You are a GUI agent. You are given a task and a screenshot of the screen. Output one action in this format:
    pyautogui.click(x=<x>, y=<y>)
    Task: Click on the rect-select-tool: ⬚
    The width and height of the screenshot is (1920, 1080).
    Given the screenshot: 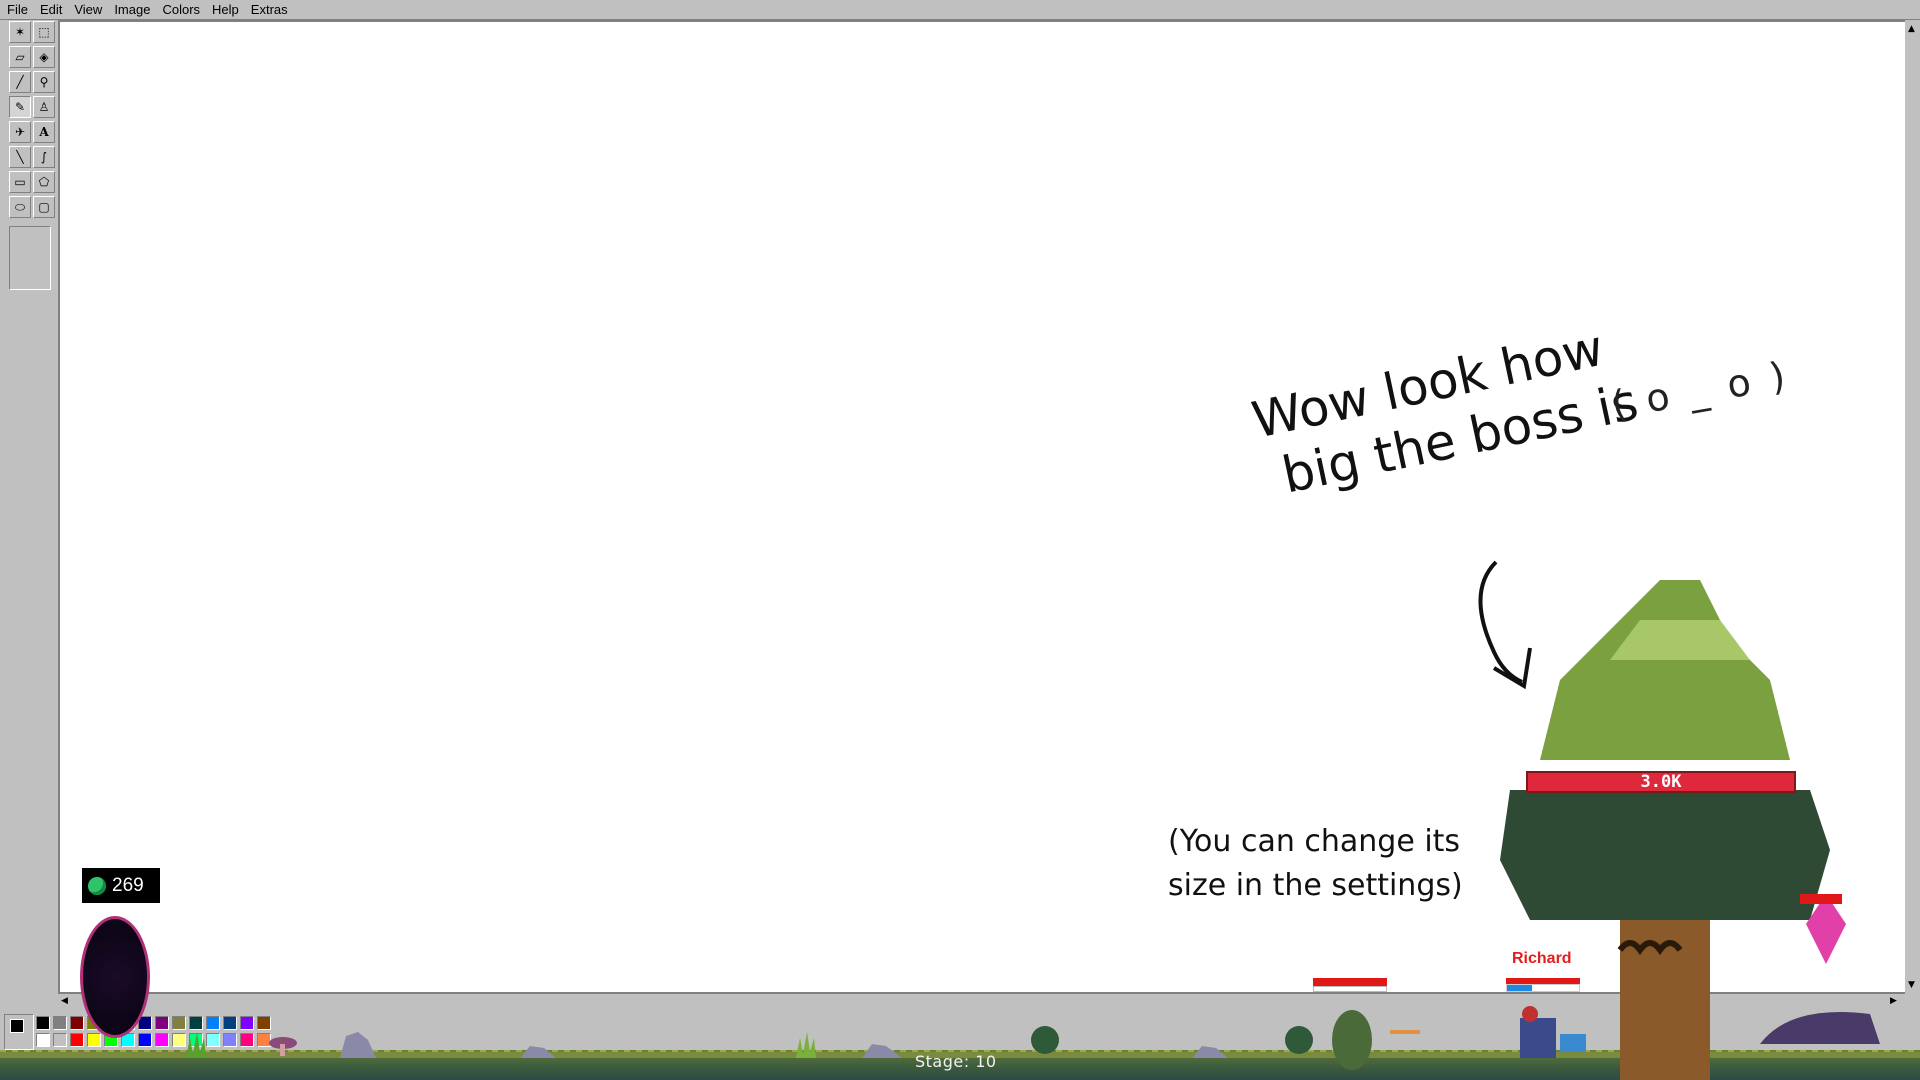 What is the action you would take?
    pyautogui.click(x=44, y=32)
    